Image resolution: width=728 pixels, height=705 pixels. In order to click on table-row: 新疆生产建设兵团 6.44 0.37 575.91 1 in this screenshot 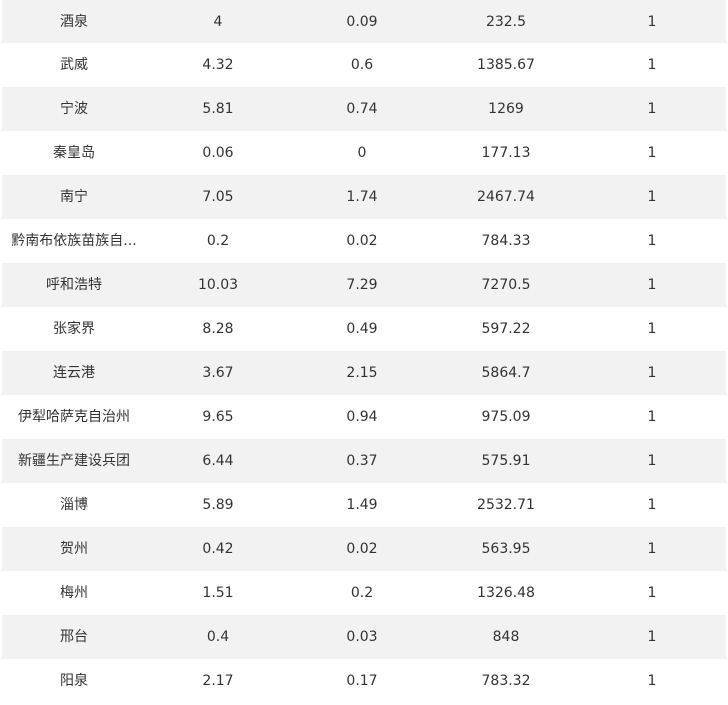, I will do `click(364, 461)`.